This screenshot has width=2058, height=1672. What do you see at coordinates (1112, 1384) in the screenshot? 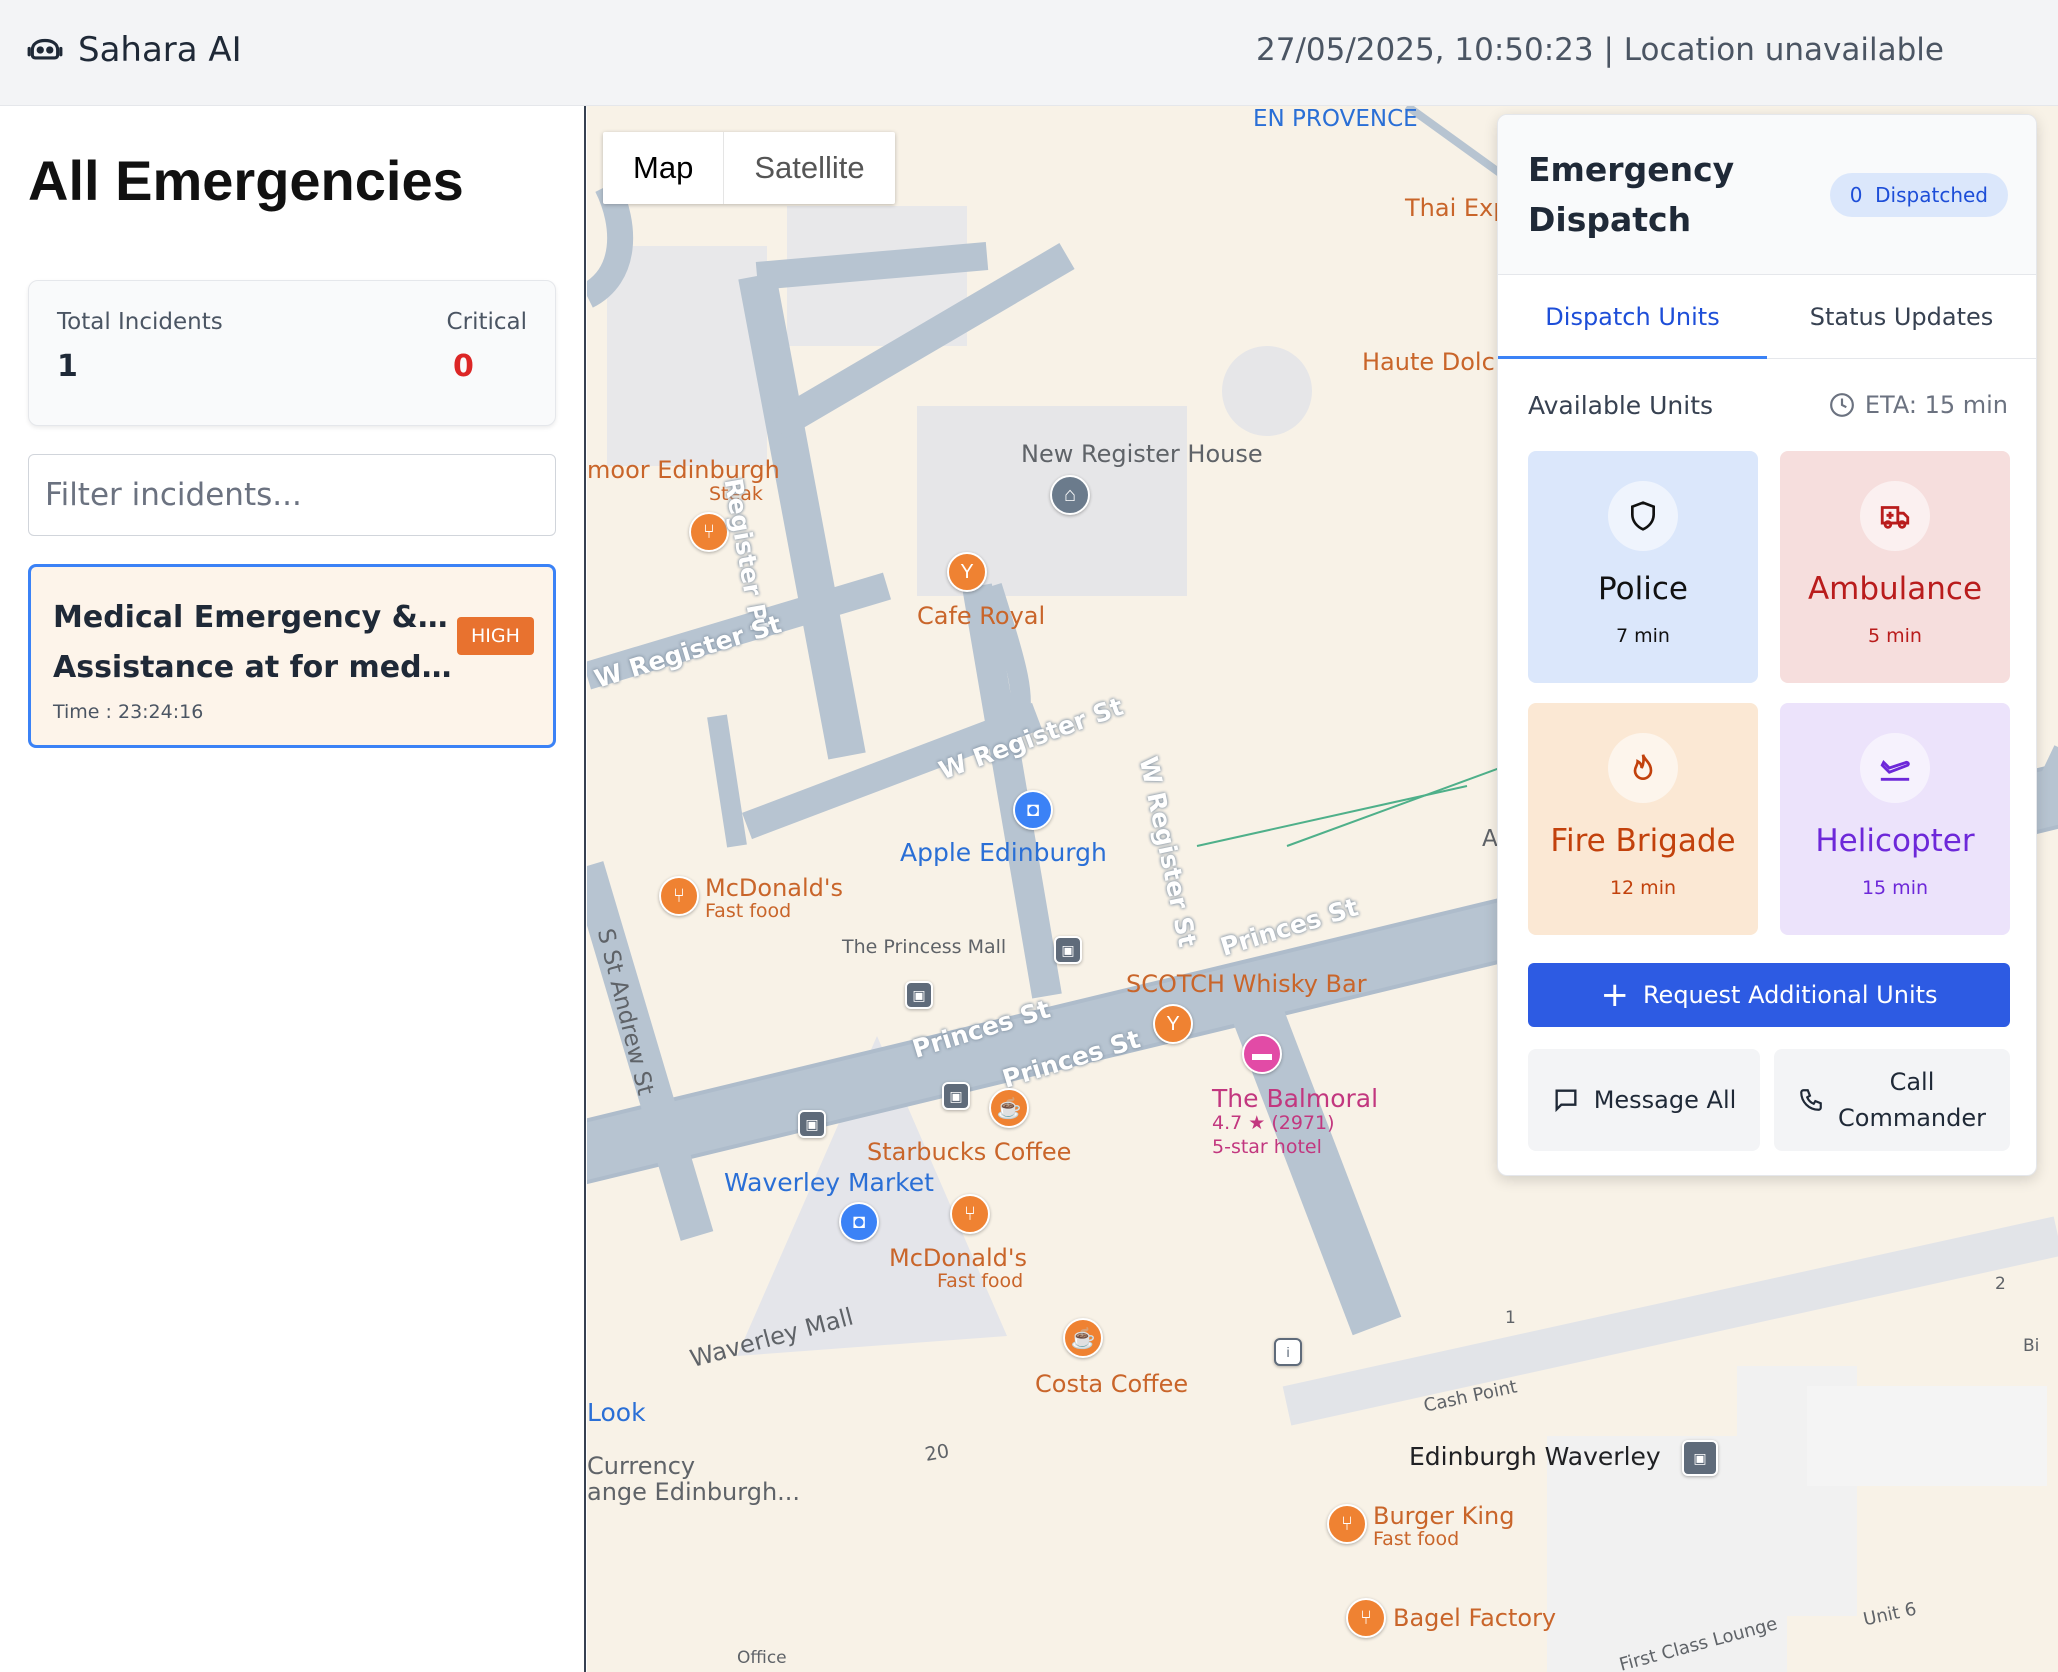
I see `map-label-costa-coffee: Costa Coffee` at bounding box center [1112, 1384].